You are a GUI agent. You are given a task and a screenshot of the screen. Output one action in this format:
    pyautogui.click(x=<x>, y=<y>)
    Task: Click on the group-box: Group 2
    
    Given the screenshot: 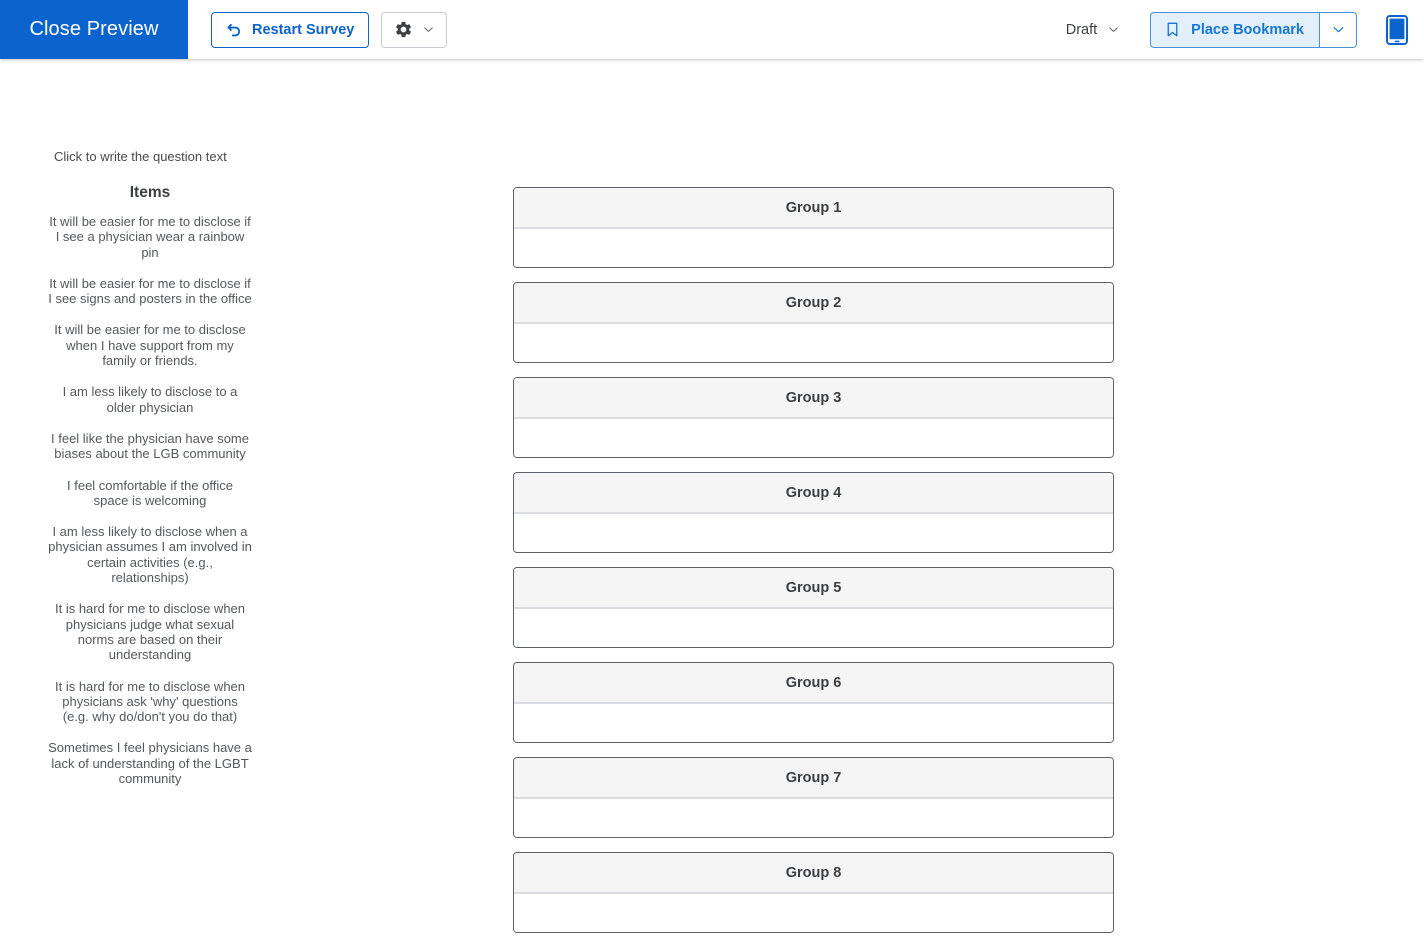 What is the action you would take?
    pyautogui.click(x=813, y=322)
    